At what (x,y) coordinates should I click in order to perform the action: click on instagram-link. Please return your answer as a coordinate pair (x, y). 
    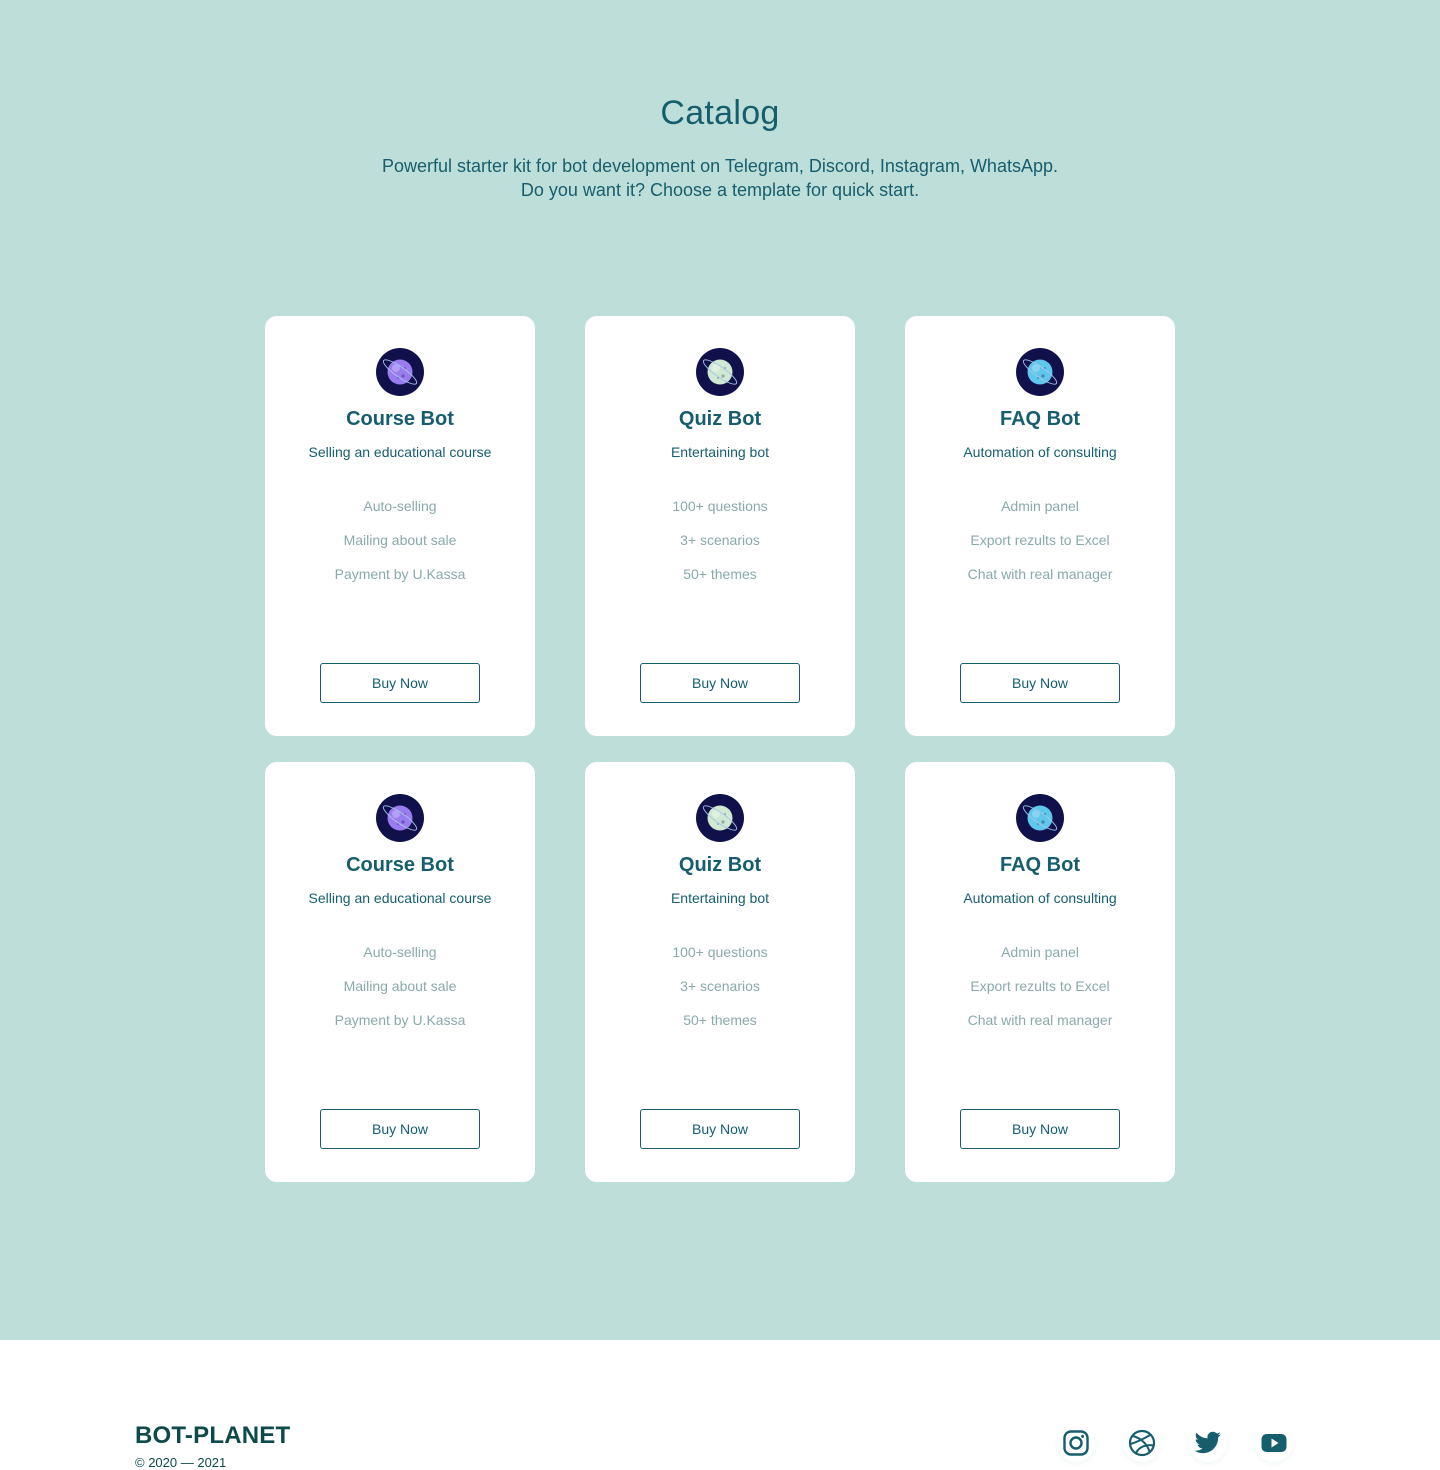
    Looking at the image, I should click on (1076, 1443).